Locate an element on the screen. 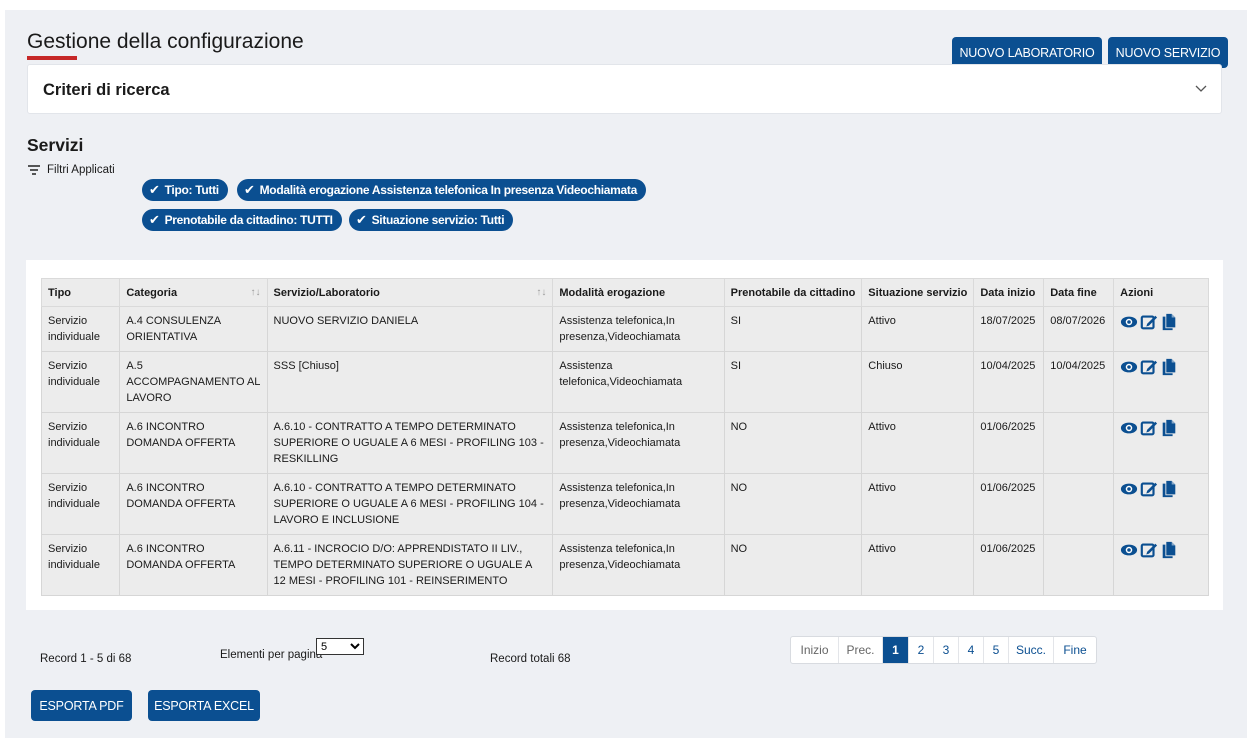 This screenshot has height=740, width=1247. per-page-select: 5 is located at coordinates (340, 646).